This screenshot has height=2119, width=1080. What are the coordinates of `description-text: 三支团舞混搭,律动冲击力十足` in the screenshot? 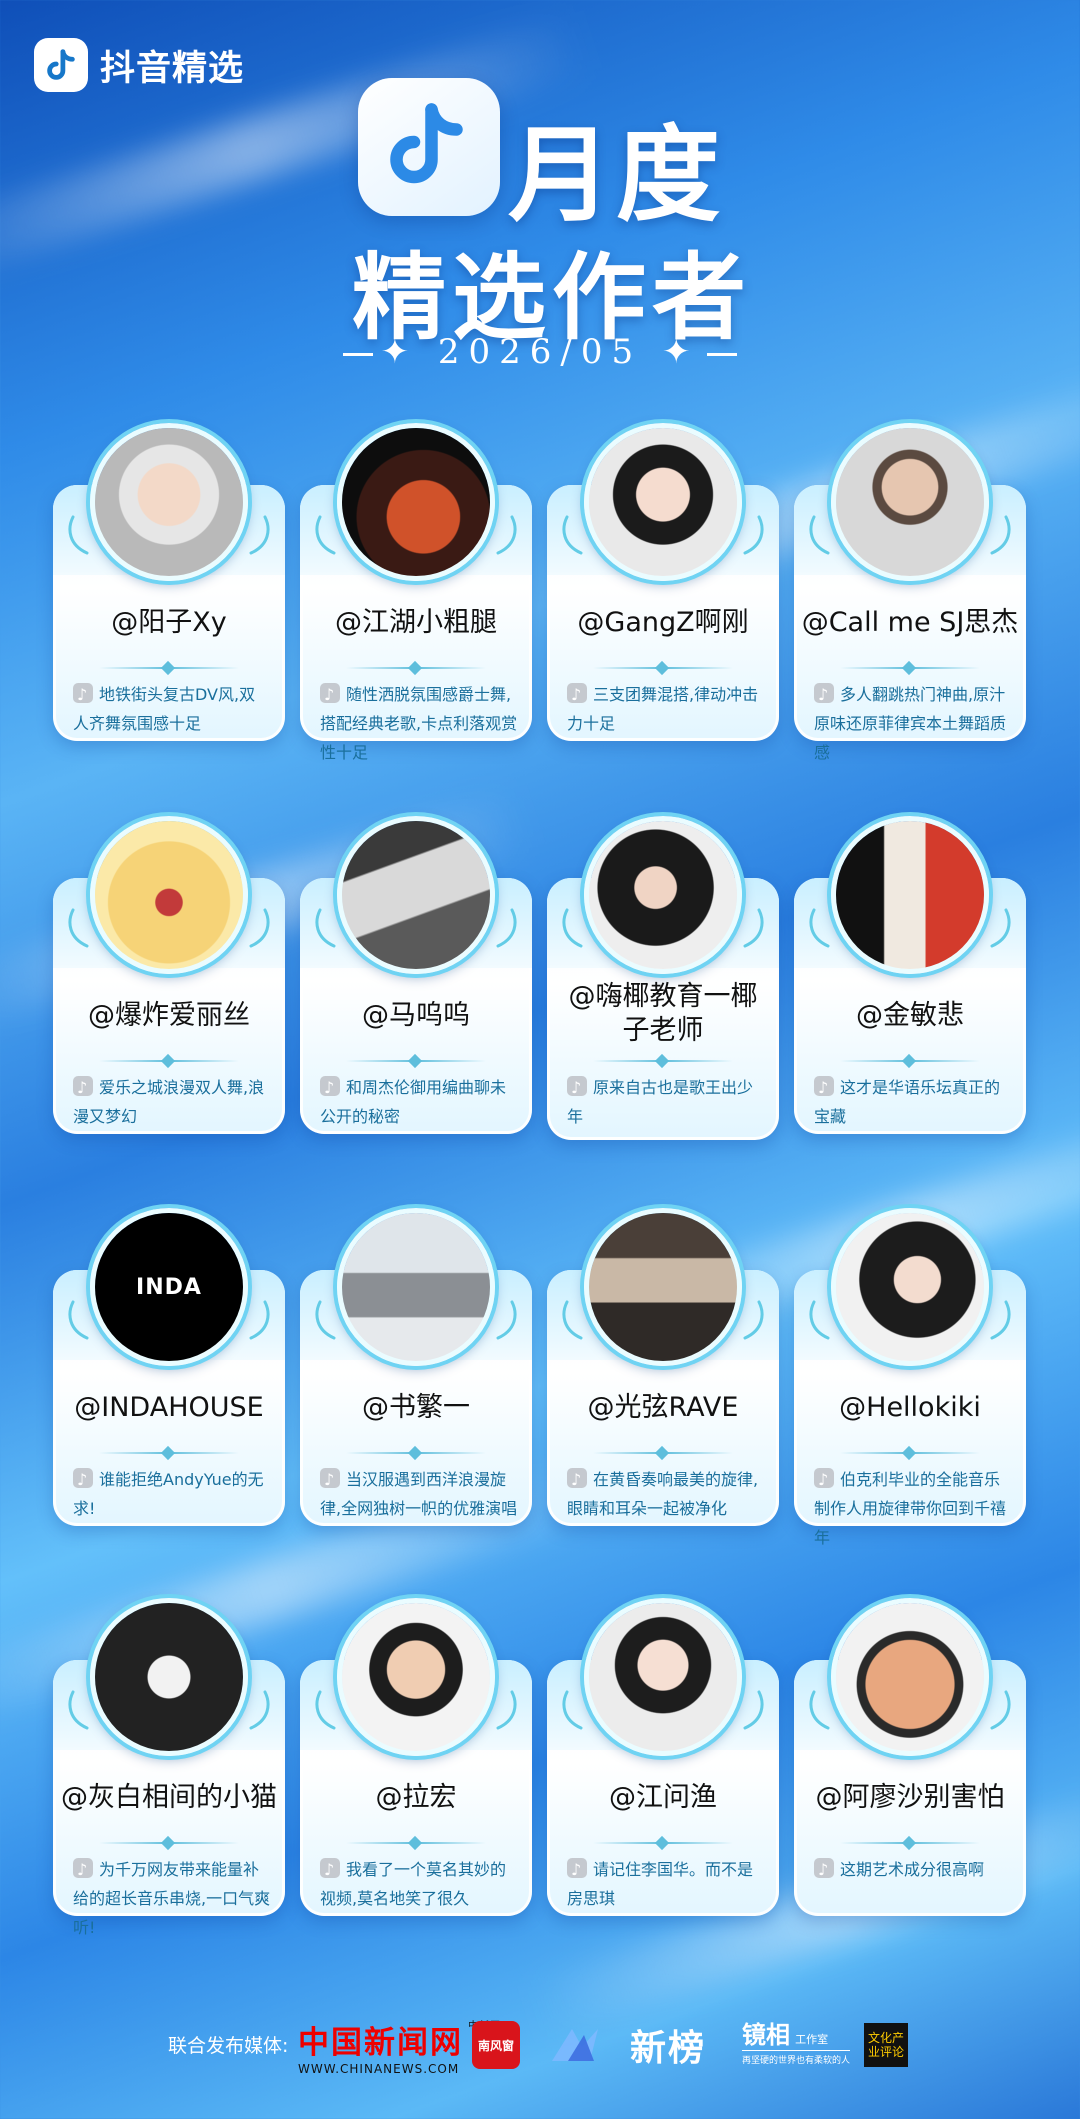 It's located at (663, 709).